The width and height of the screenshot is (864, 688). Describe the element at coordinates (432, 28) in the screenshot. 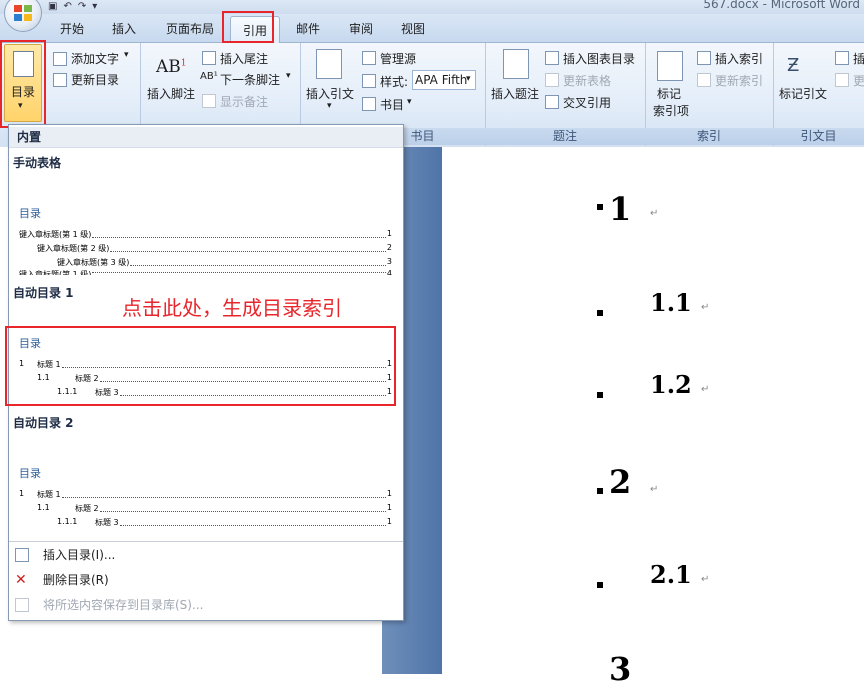

I see `ribbon-tab-bar: 开始 插入 页面布局 邮件 审阅 视图` at that location.